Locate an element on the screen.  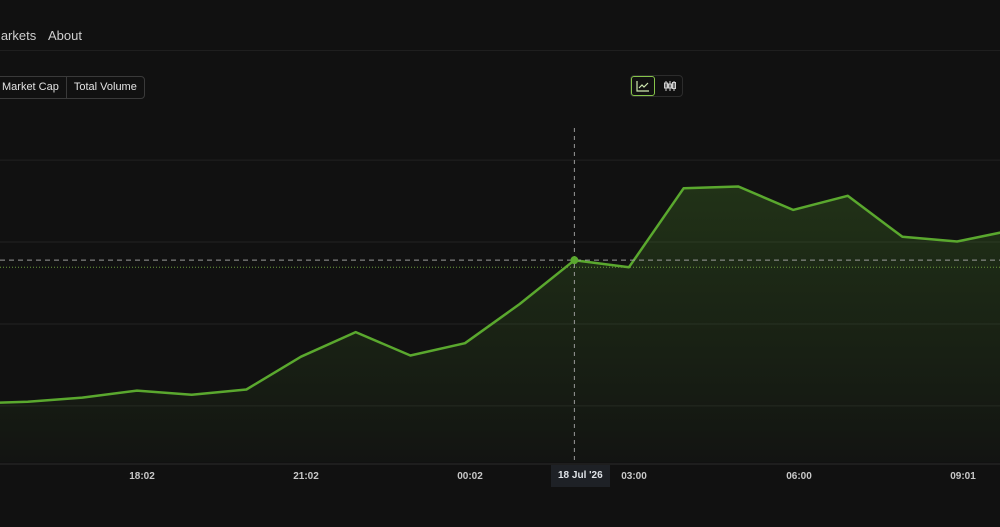
x-tick-label: 06:00 is located at coordinates (799, 476).